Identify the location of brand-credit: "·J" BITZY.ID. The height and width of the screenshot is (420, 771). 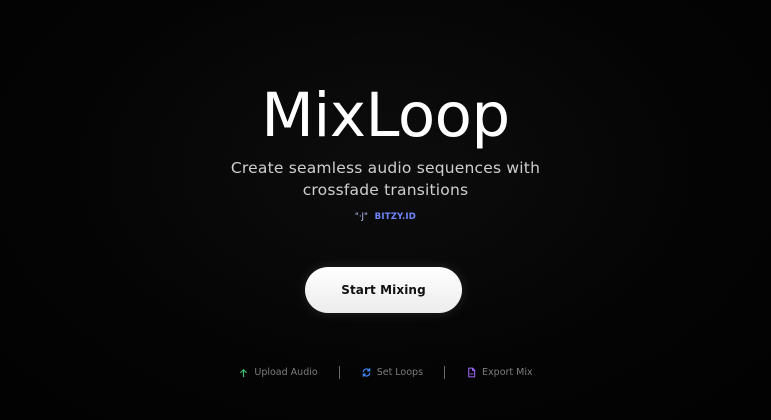
(385, 217).